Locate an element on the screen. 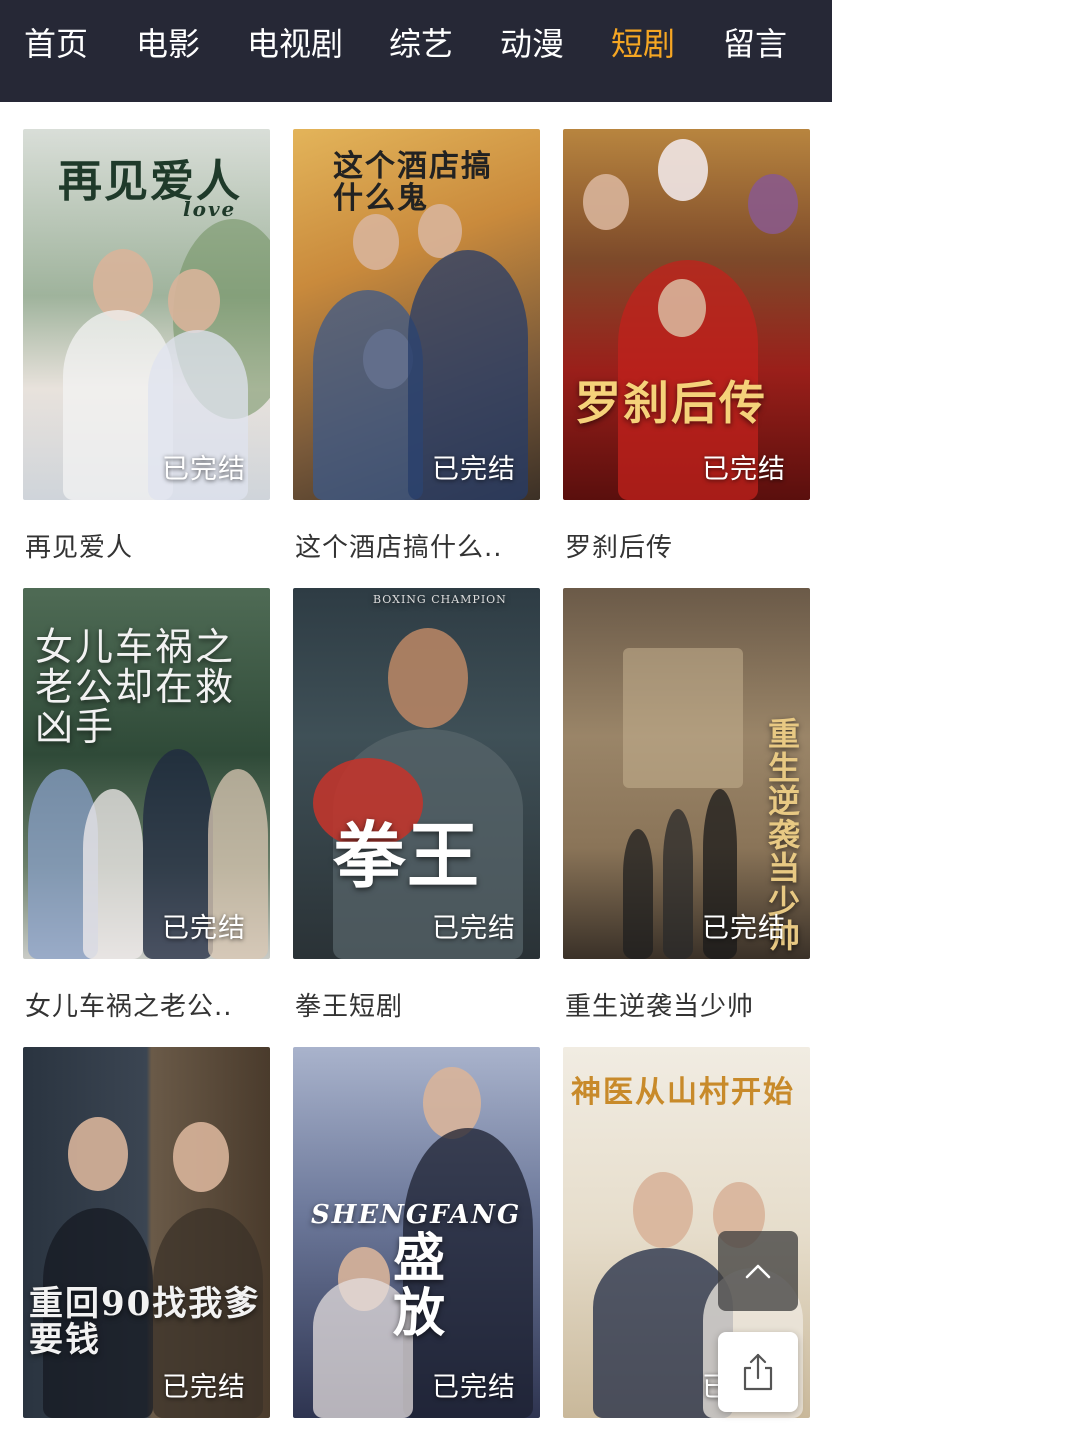  share-icon is located at coordinates (758, 1372).